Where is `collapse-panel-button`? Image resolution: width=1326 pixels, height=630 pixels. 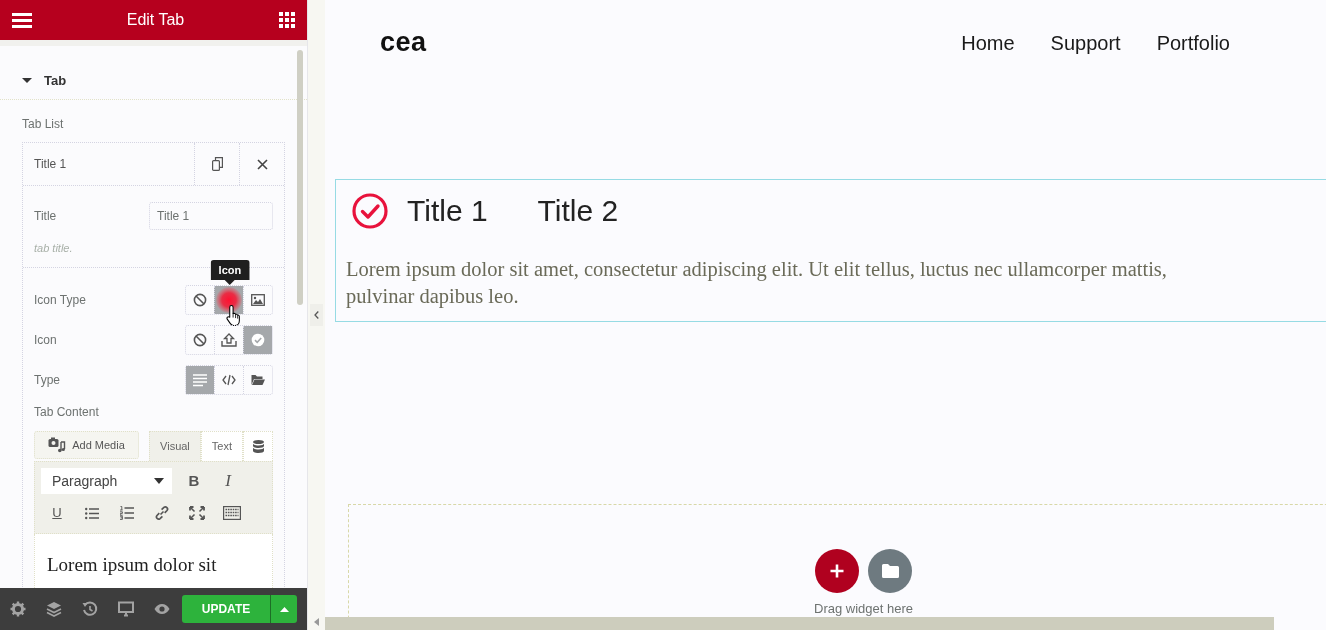 collapse-panel-button is located at coordinates (316, 315).